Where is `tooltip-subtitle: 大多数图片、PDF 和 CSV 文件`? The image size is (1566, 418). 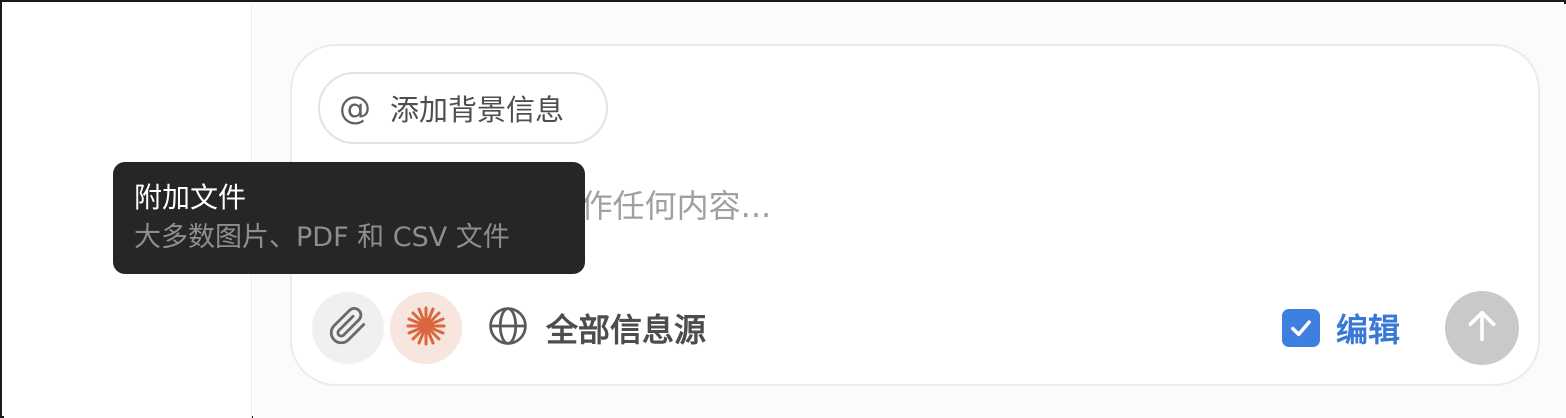
tooltip-subtitle: 大多数图片、PDF 和 CSV 文件 is located at coordinates (322, 237).